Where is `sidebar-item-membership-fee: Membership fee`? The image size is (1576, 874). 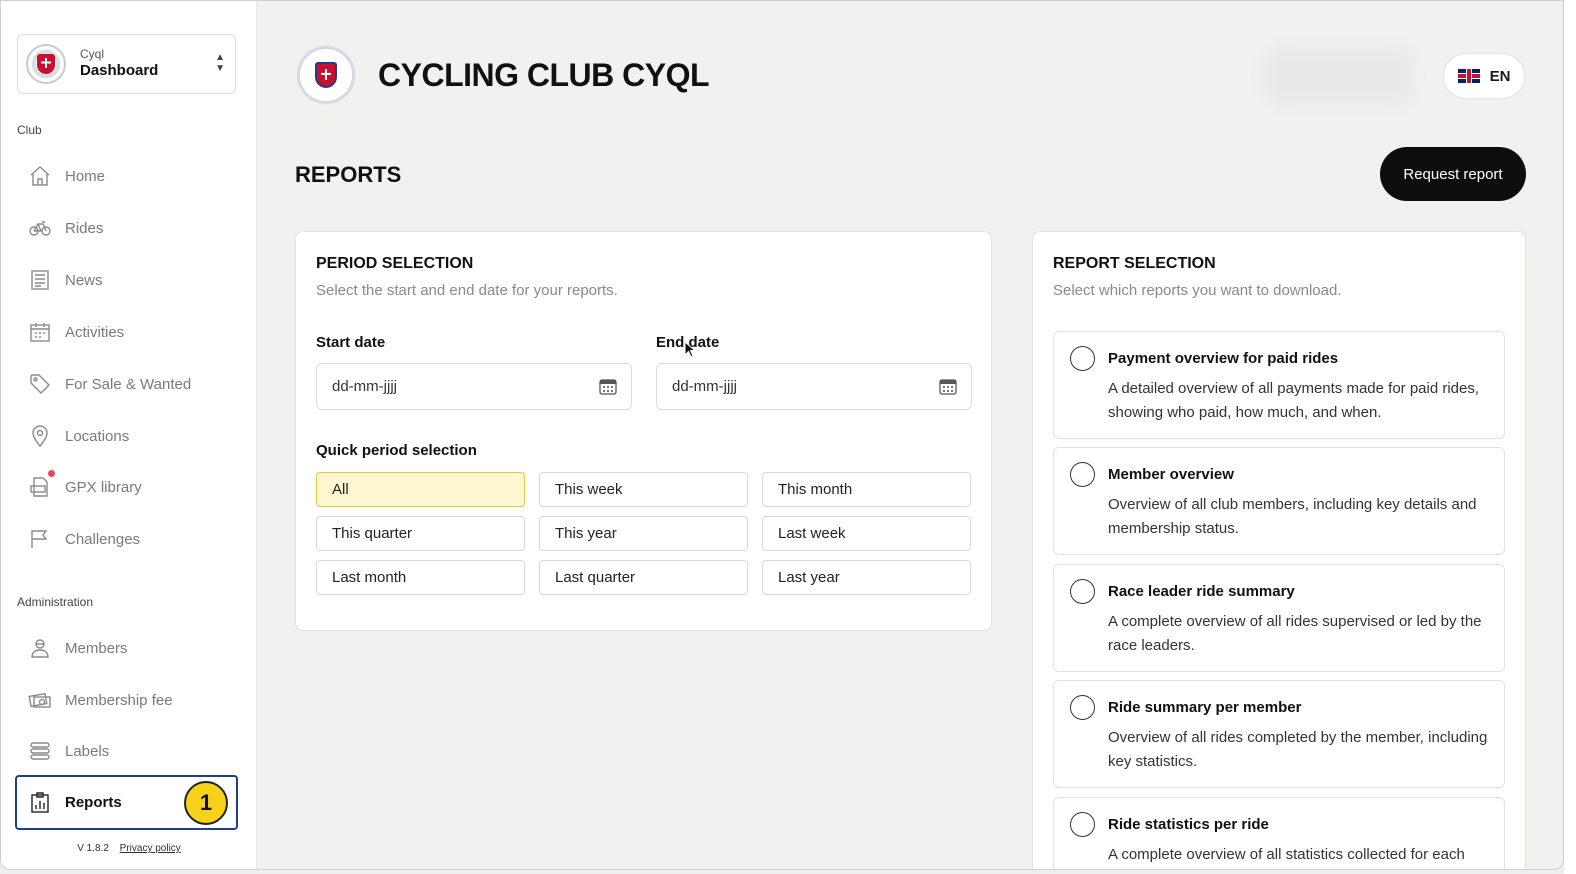
sidebar-item-membership-fee: Membership fee is located at coordinates (127, 700).